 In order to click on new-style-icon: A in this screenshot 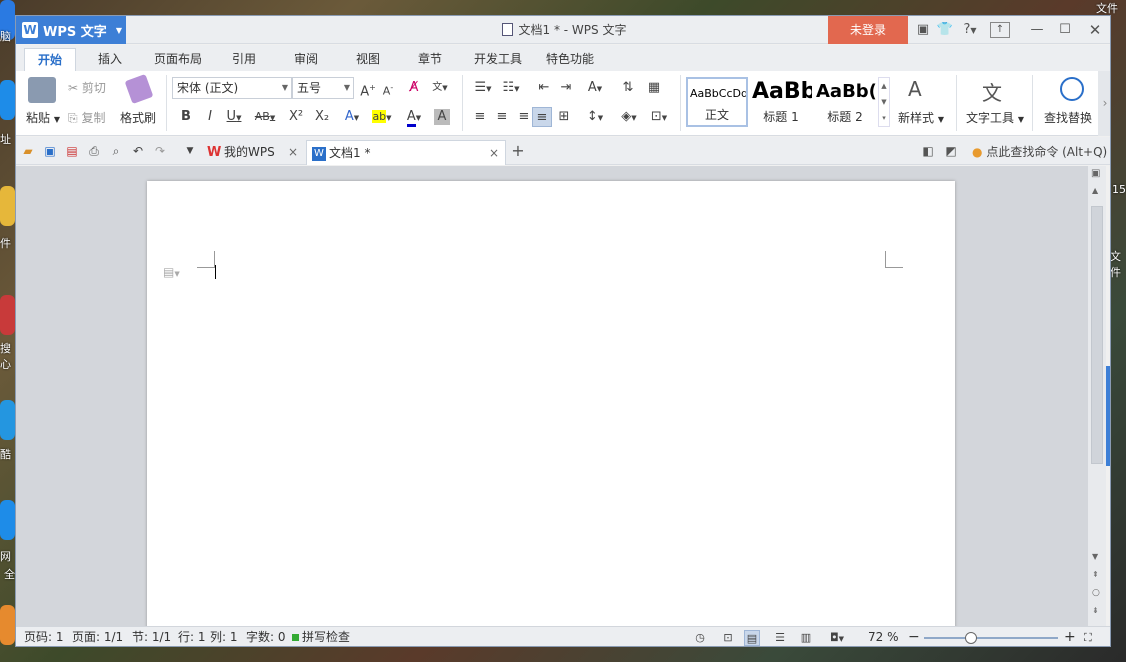, I will do `click(915, 89)`.